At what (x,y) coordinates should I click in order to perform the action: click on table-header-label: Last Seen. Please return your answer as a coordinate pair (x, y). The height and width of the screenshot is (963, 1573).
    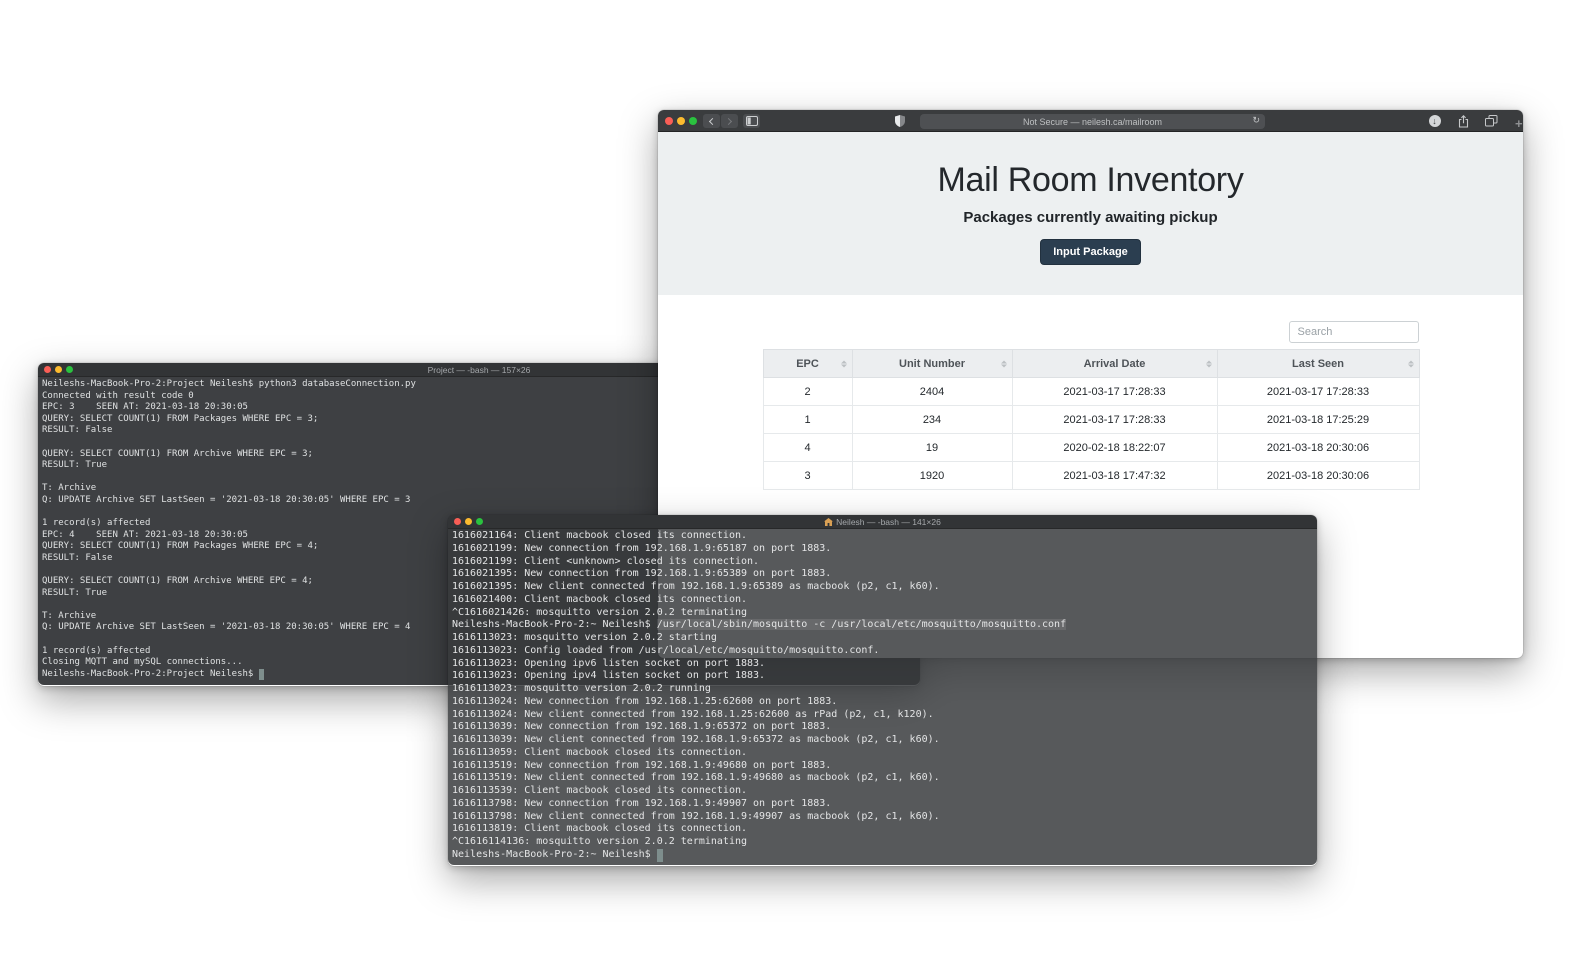
    Looking at the image, I should click on (1318, 363).